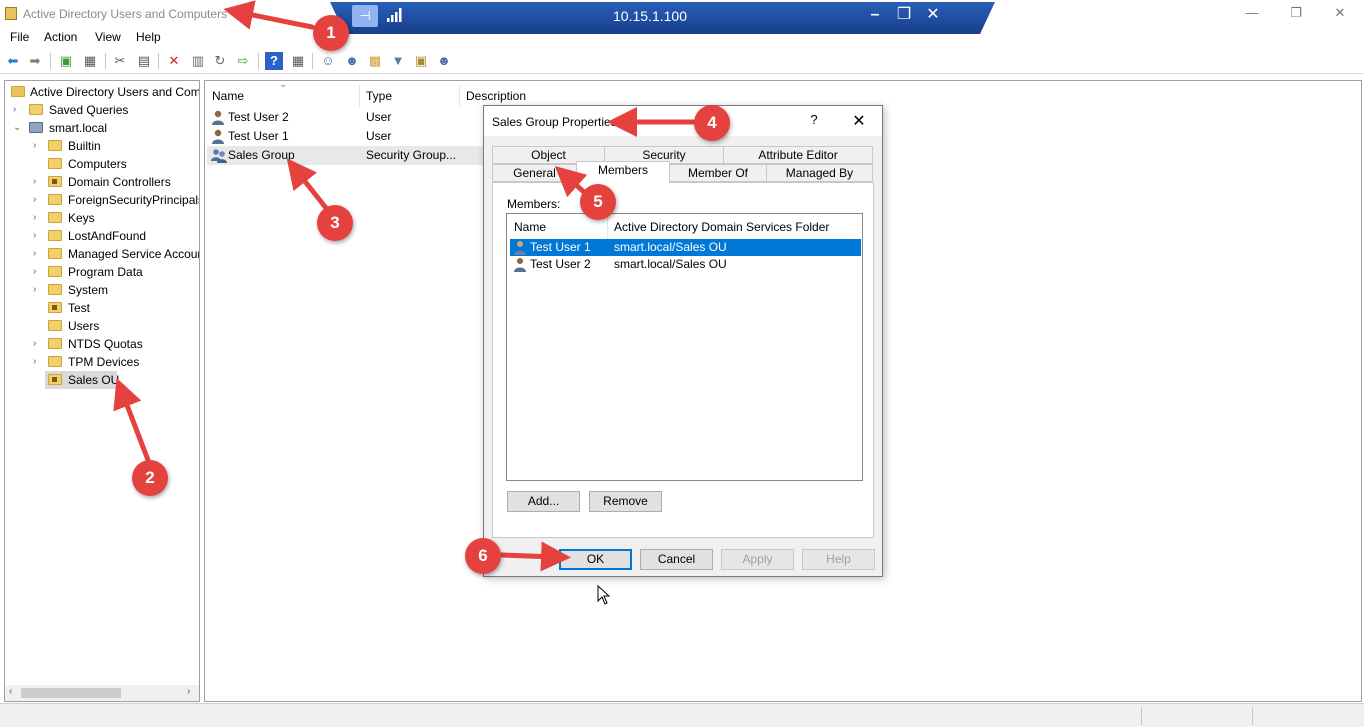  I want to click on members-column-name: Name, so click(530, 227).